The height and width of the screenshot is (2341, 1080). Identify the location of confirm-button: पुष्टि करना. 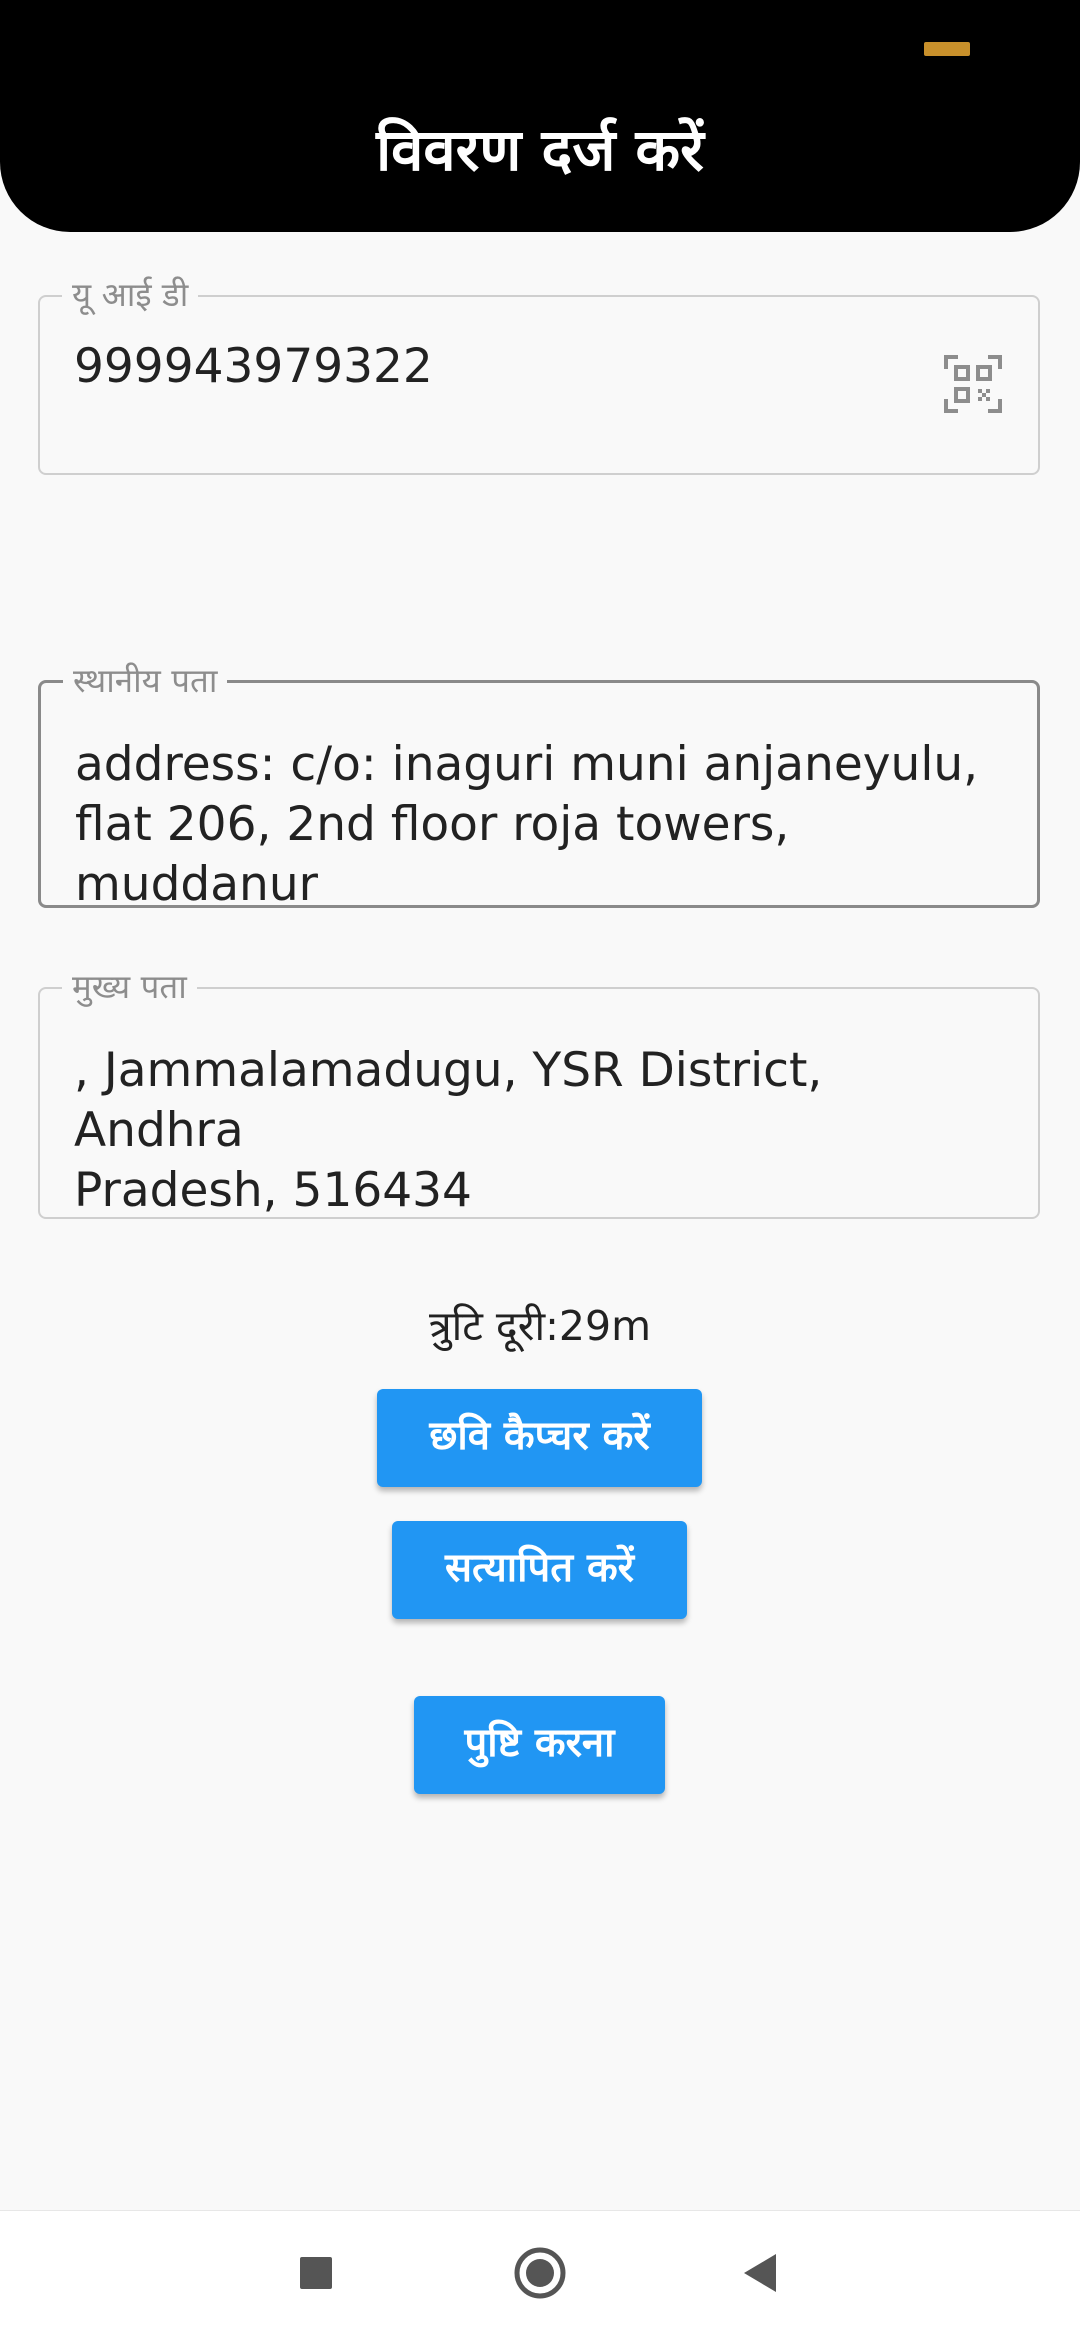
(539, 1745).